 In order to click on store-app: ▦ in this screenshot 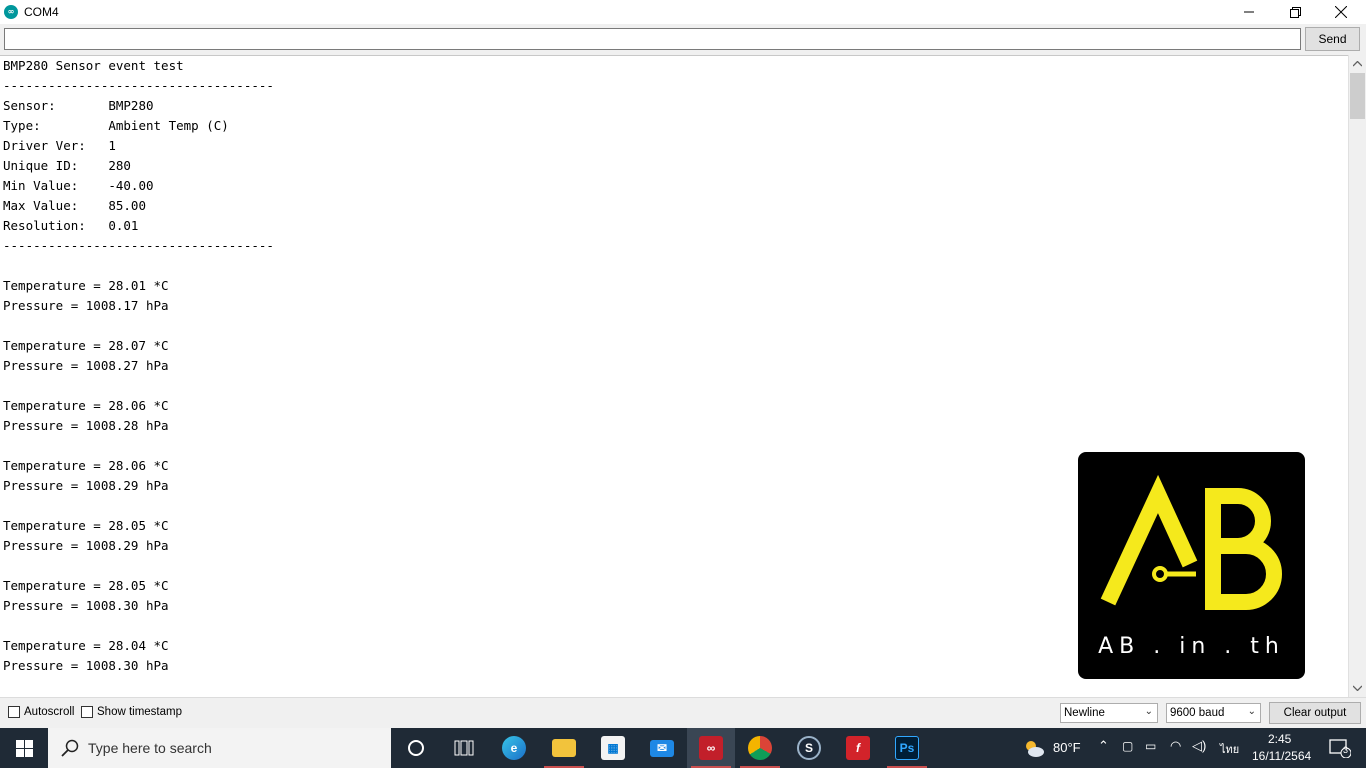, I will do `click(613, 748)`.